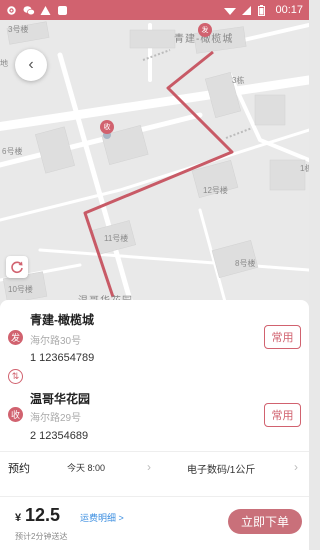 This screenshot has width=320, height=550. I want to click on chevron-left-icon: ‹, so click(31, 64).